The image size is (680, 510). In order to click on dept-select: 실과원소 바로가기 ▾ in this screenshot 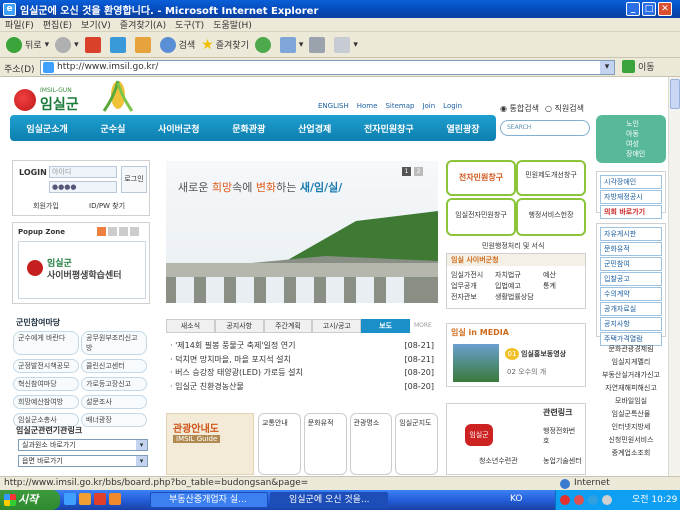, I will do `click(83, 445)`.